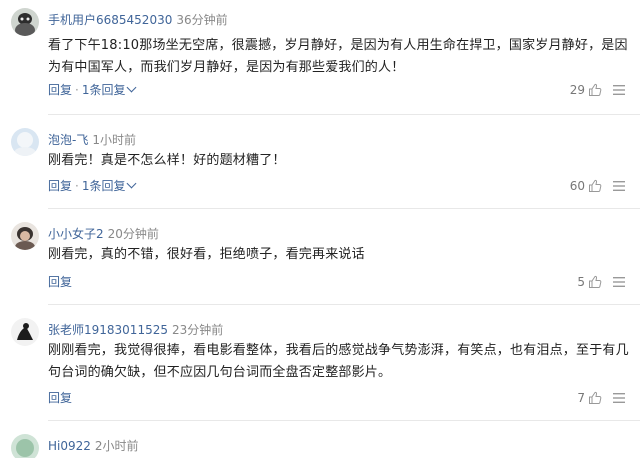  I want to click on comment-right-actions: 60, so click(598, 186).